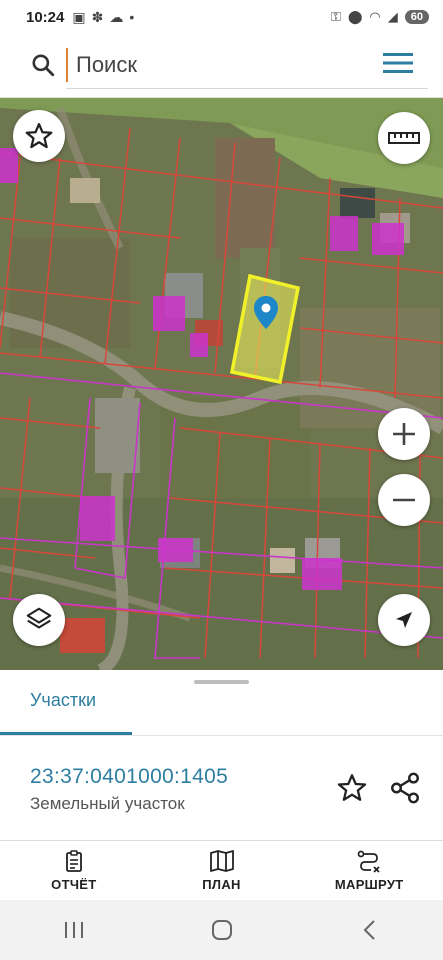 This screenshot has height=960, width=443. I want to click on navigation-arrow-icon, so click(404, 620).